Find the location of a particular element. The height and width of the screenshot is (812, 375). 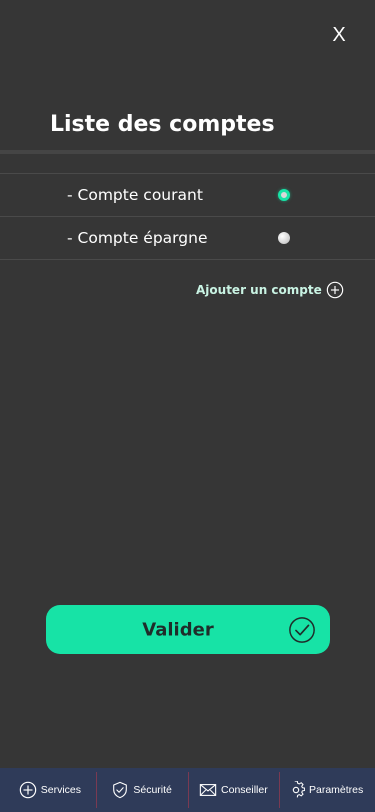

nav-label: Services is located at coordinates (60, 790).